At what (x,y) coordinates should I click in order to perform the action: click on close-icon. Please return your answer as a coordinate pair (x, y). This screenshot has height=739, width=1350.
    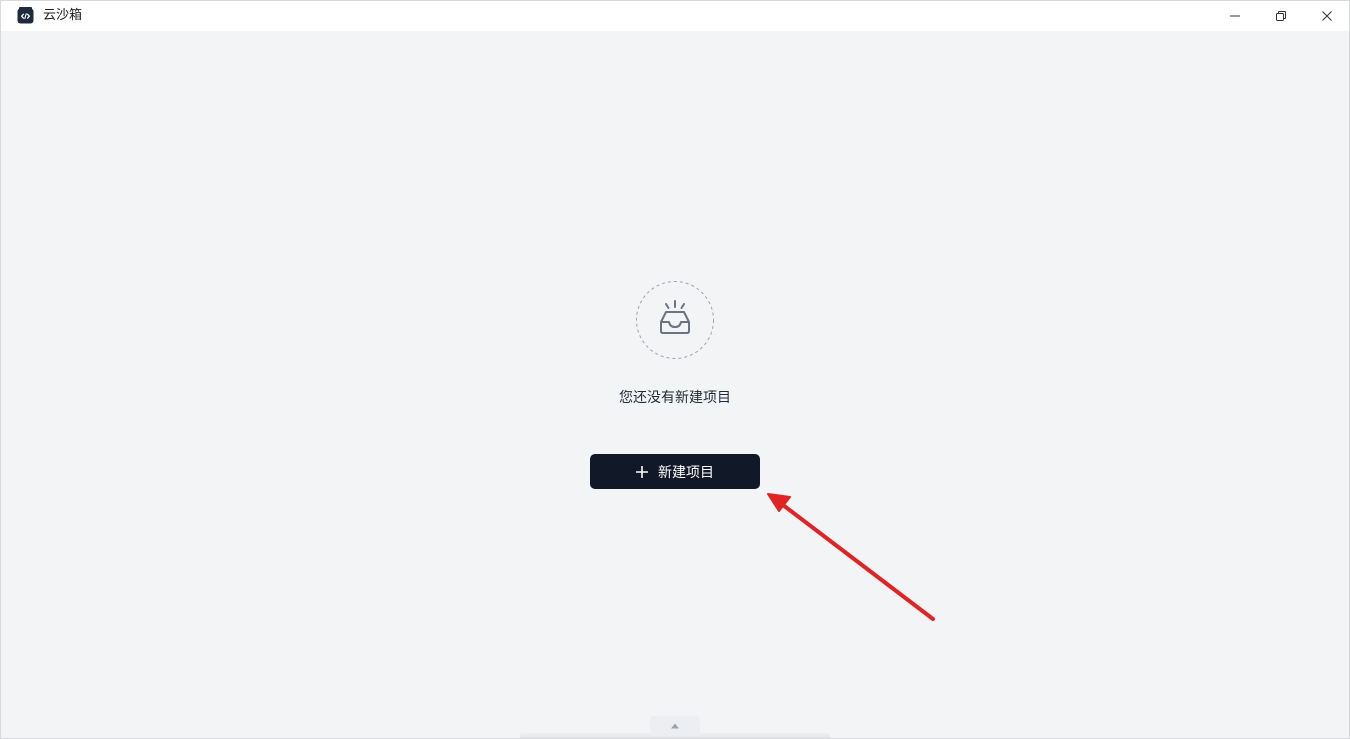
    Looking at the image, I should click on (1327, 15).